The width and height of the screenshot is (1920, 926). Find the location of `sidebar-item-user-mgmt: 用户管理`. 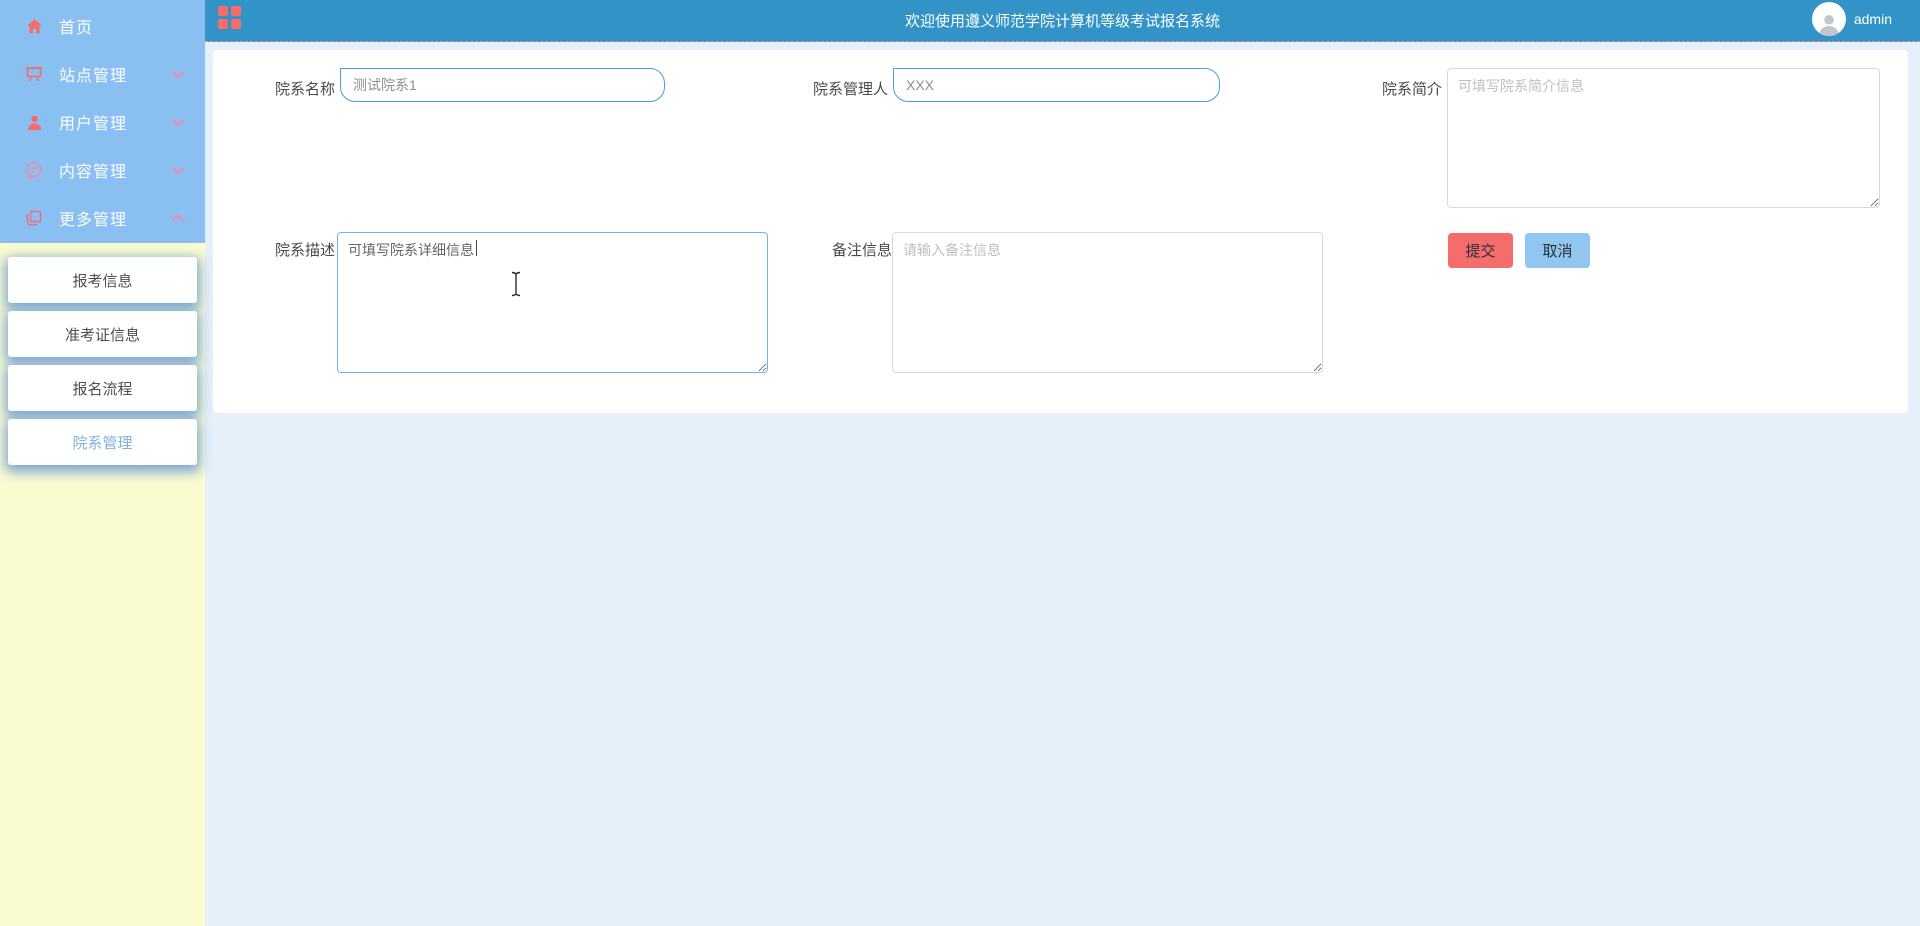

sidebar-item-user-mgmt: 用户管理 is located at coordinates (102, 122).